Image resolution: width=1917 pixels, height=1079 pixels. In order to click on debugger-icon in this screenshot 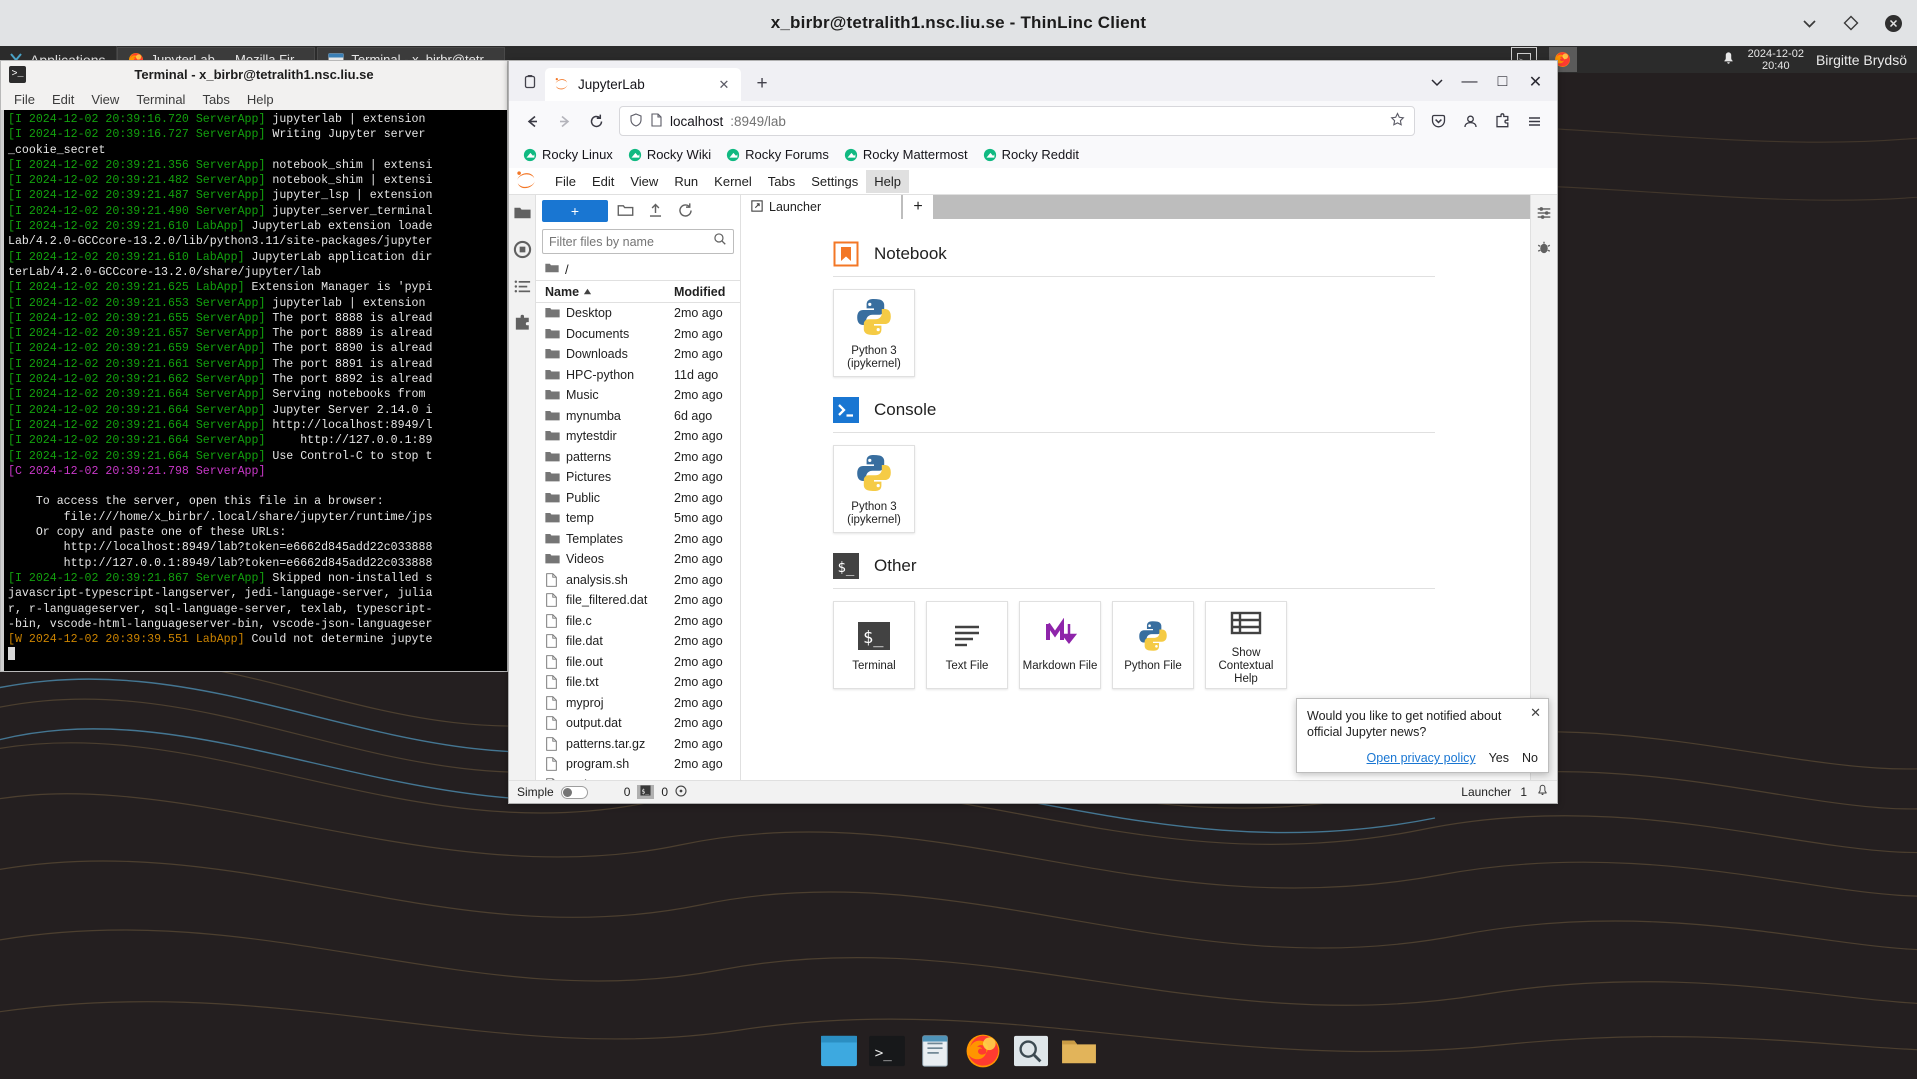, I will do `click(1544, 247)`.